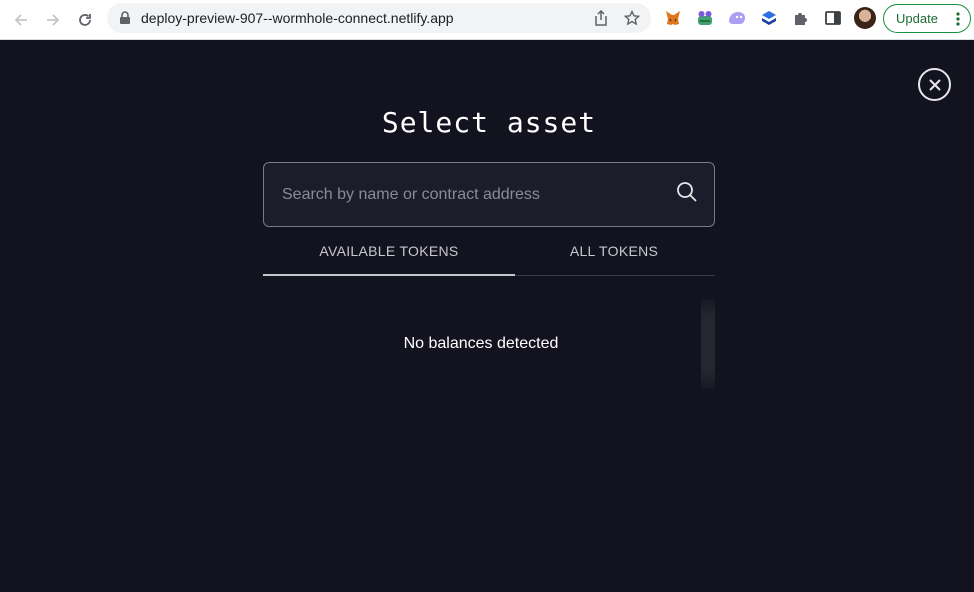  What do you see at coordinates (673, 18) in the screenshot?
I see `fox-extension-icon` at bounding box center [673, 18].